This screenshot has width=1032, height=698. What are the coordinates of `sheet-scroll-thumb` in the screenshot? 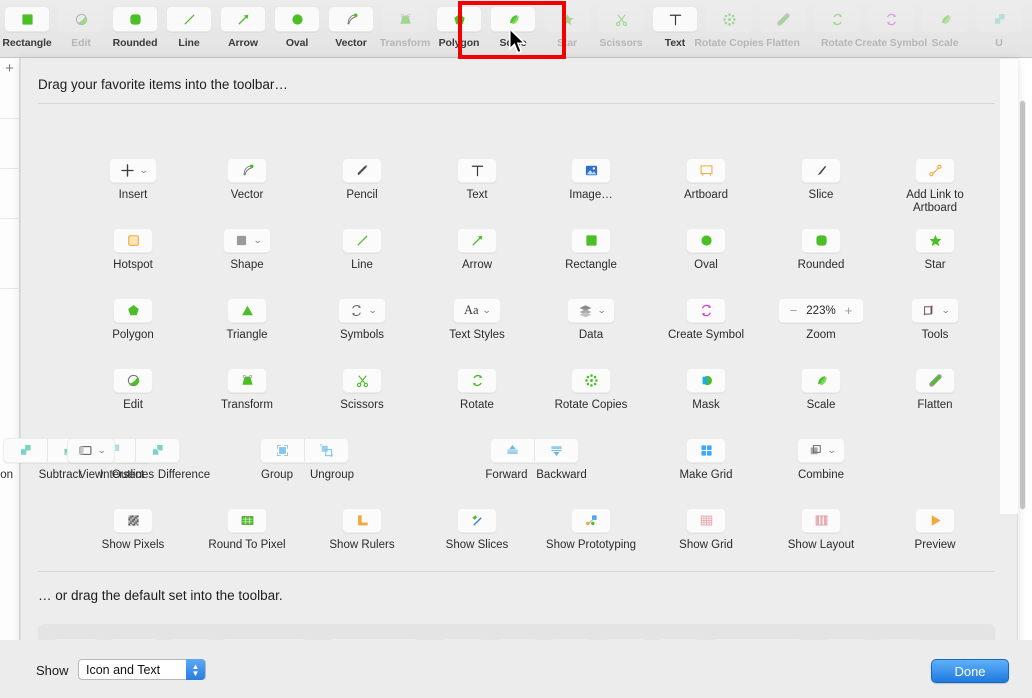 It's located at (1022, 305).